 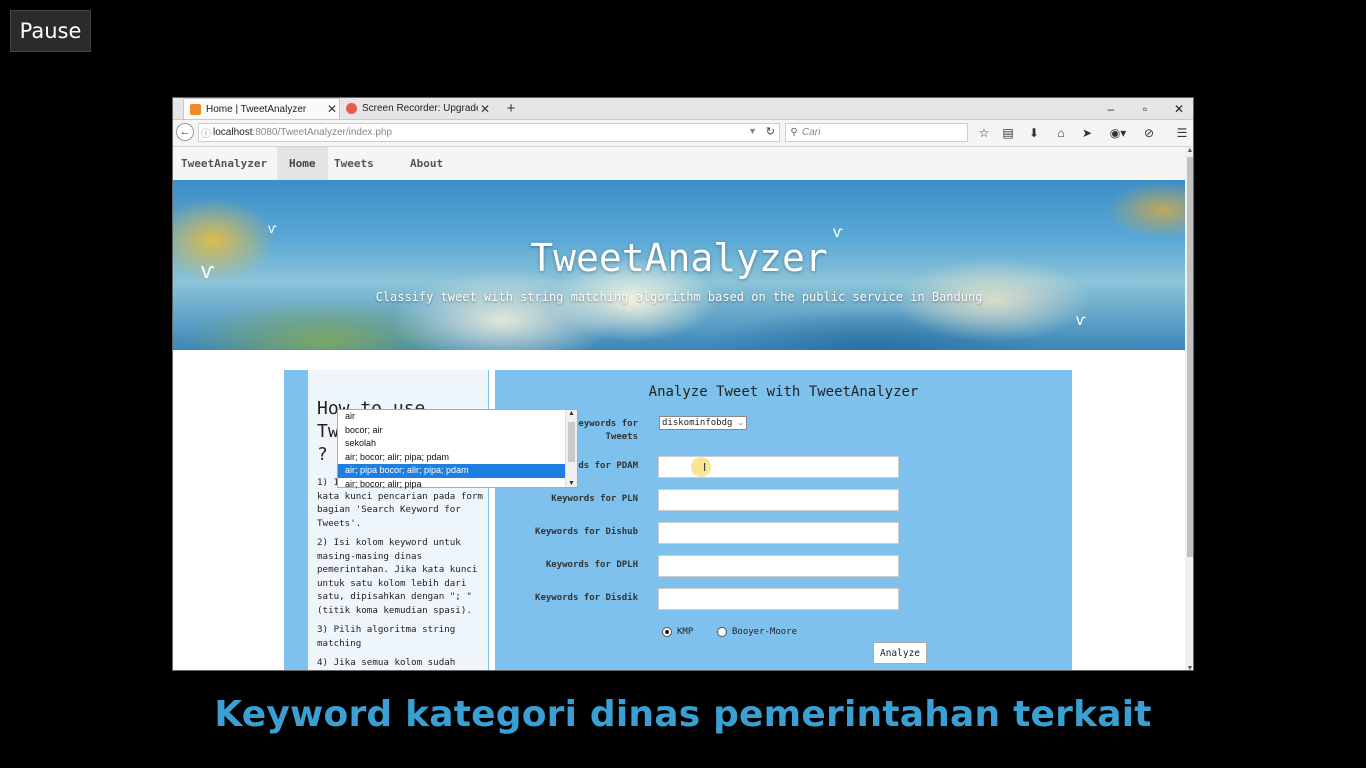 I want to click on page-scrollbar: ▲ ▼, so click(x=1189, y=408).